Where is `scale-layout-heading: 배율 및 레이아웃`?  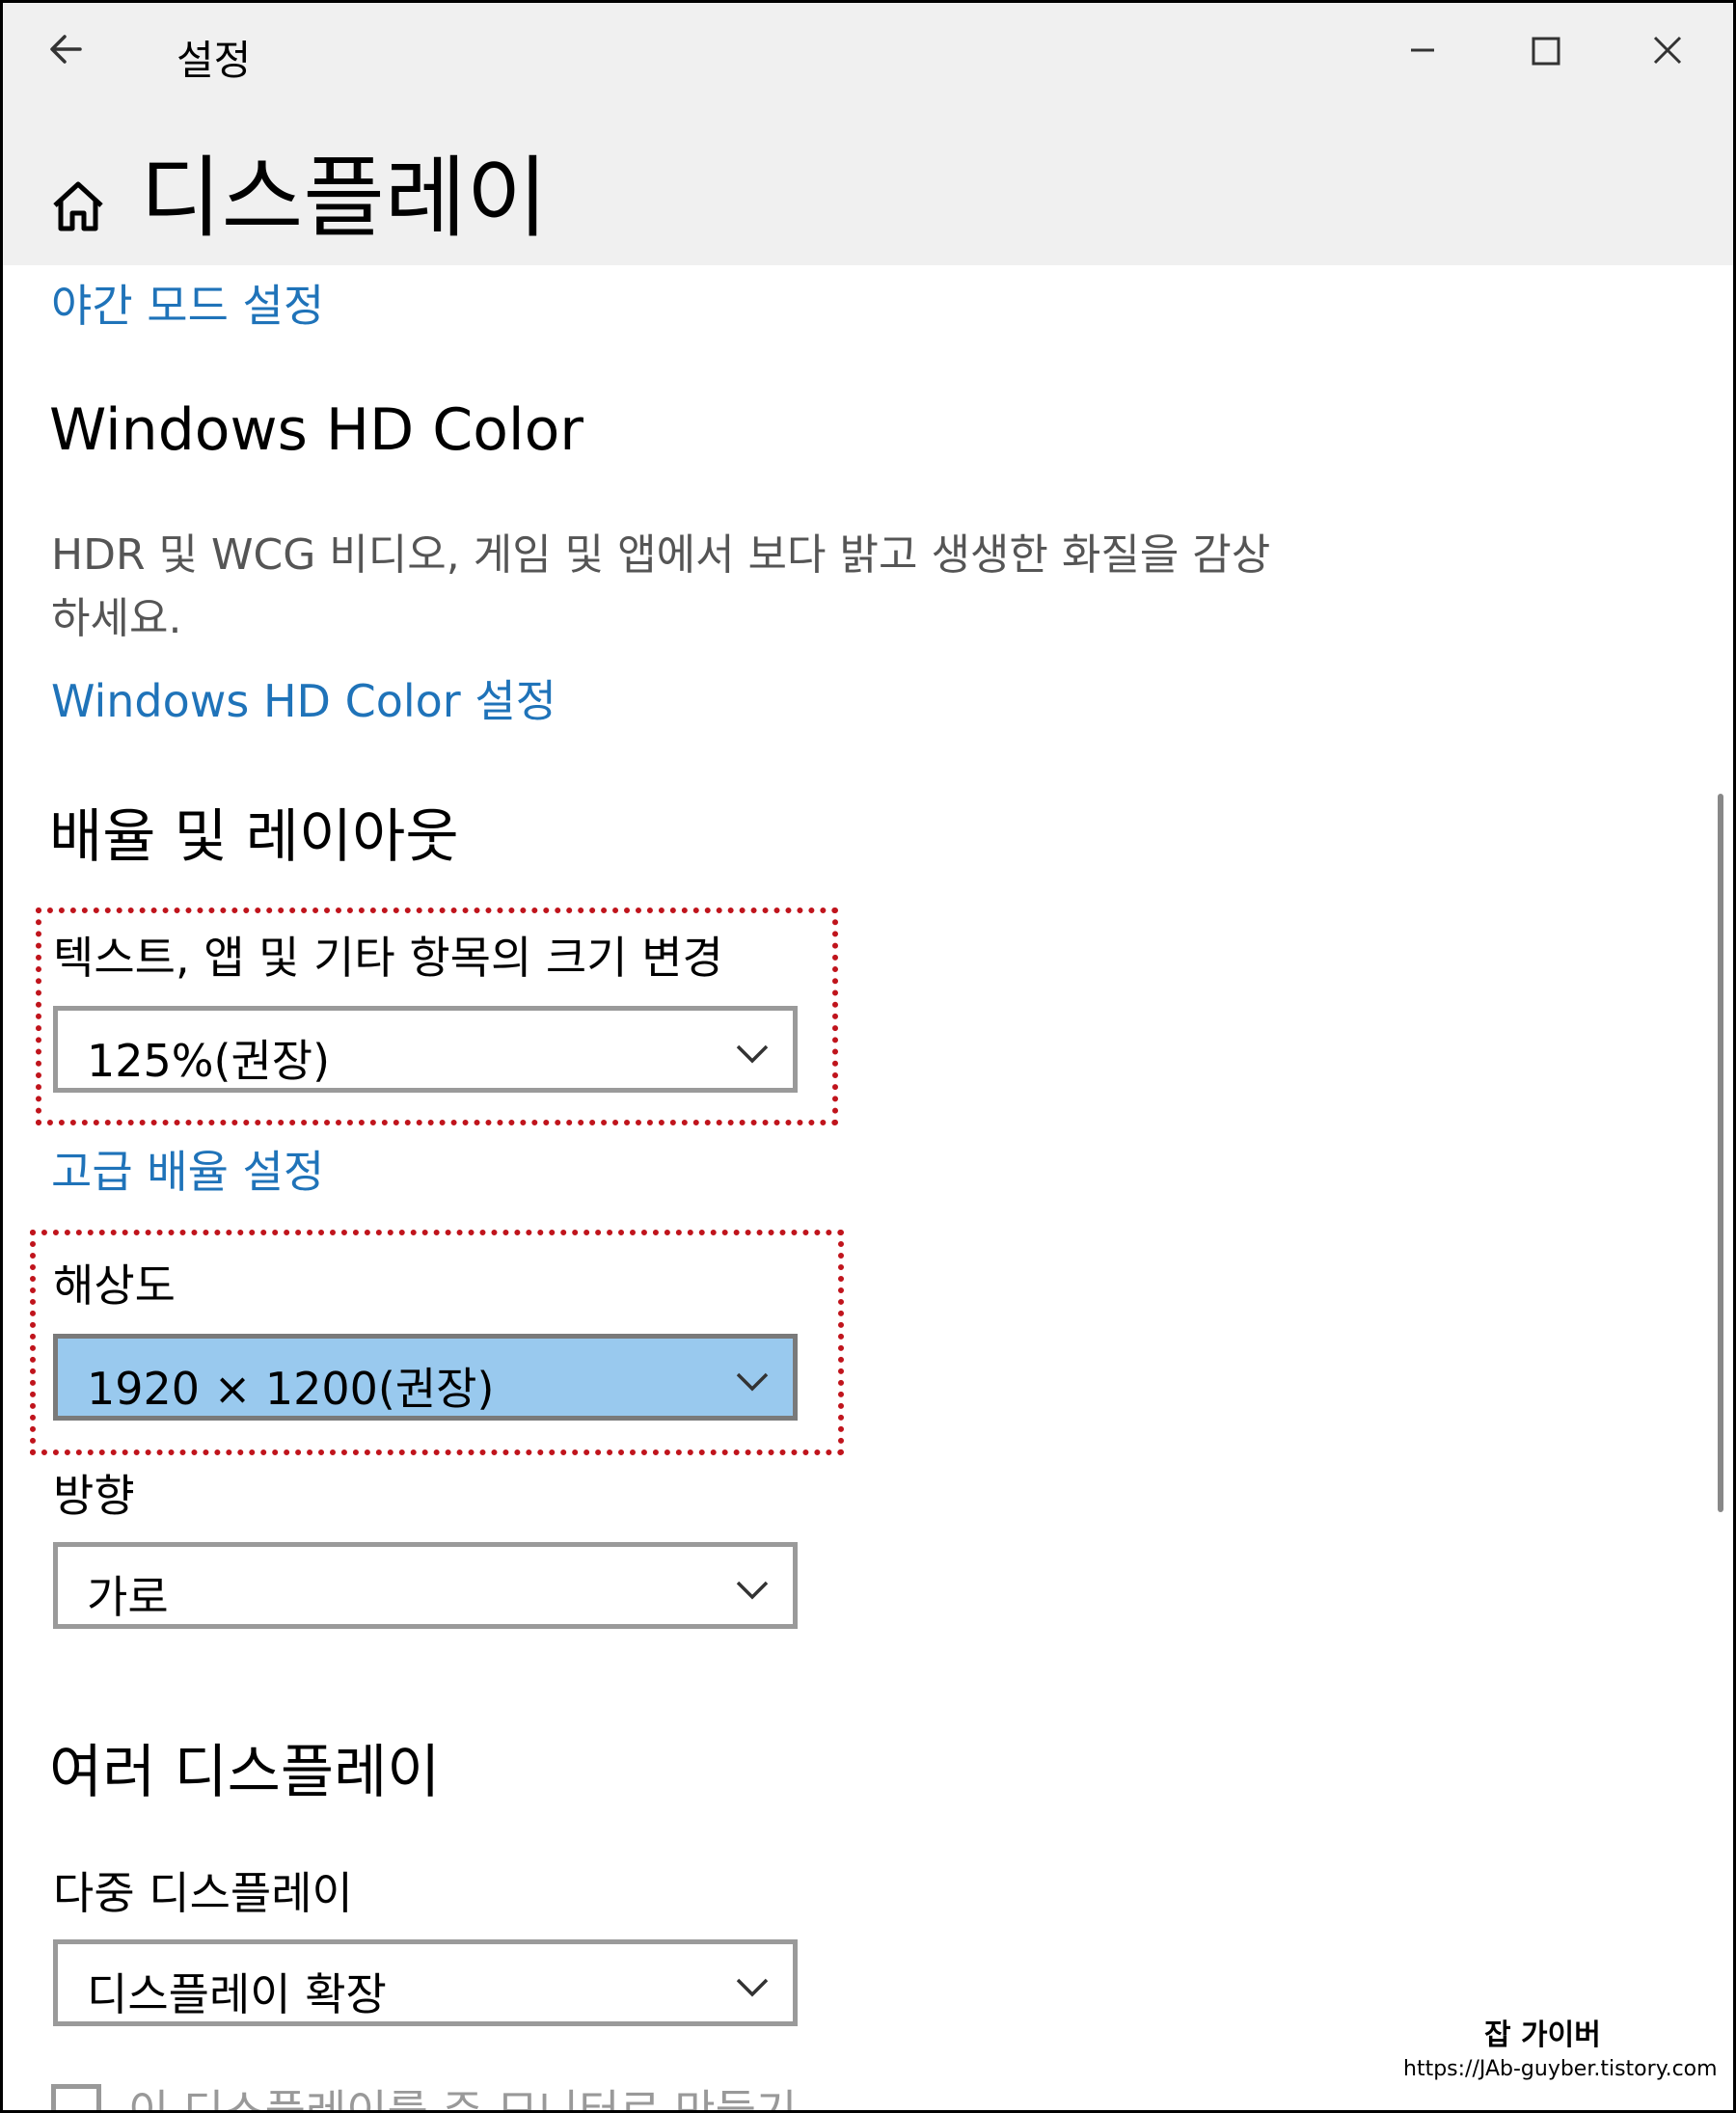
scale-layout-heading: 배율 및 레이아웃 is located at coordinates (254, 837).